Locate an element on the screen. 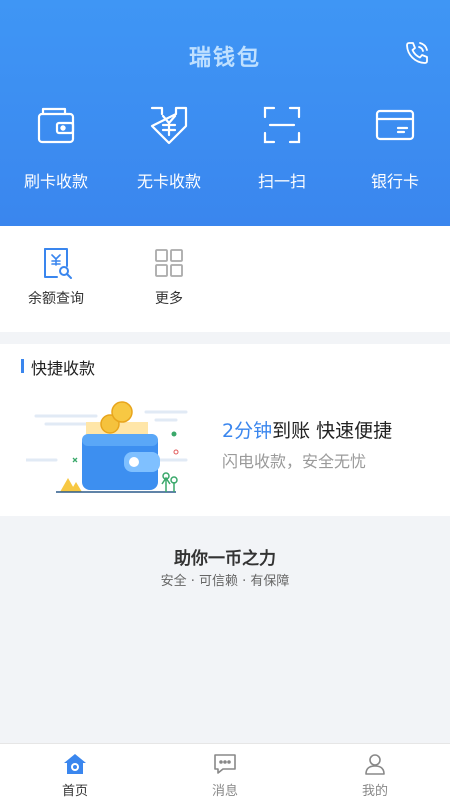 Image resolution: width=450 pixels, height=800 pixels. tab-messages: 消息 is located at coordinates (225, 775).